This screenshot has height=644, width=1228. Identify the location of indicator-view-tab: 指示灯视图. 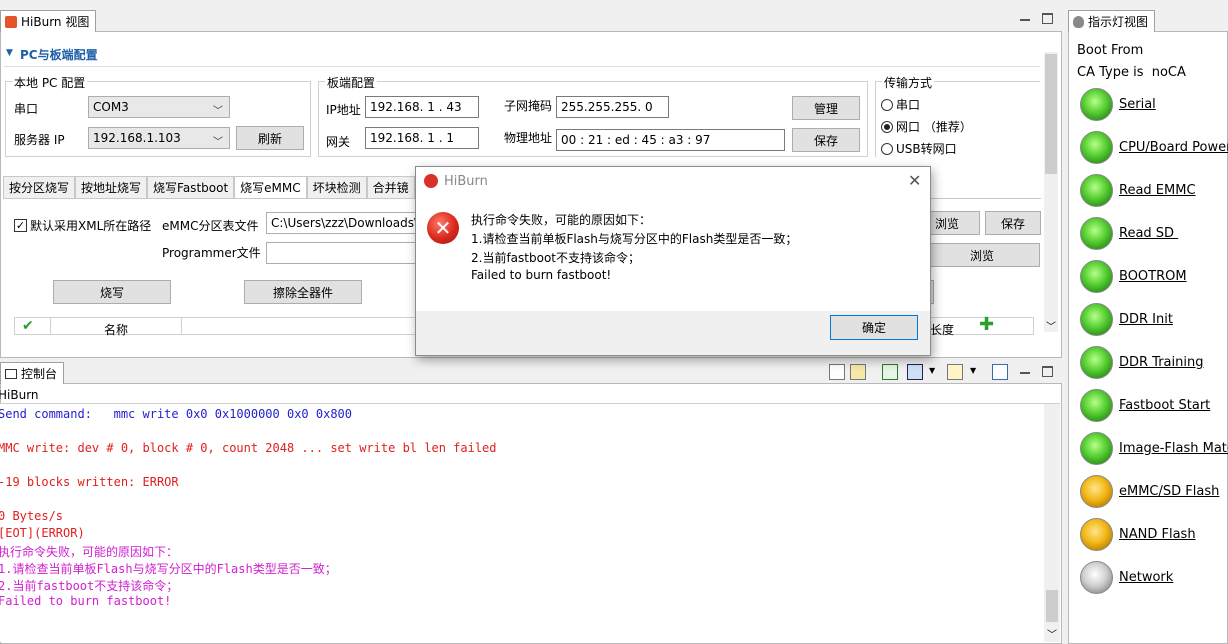
(1112, 21).